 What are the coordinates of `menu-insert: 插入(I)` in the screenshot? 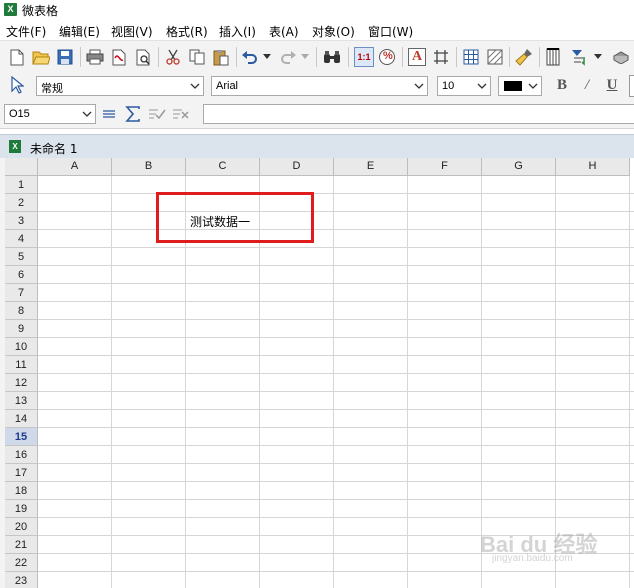 It's located at (237, 31).